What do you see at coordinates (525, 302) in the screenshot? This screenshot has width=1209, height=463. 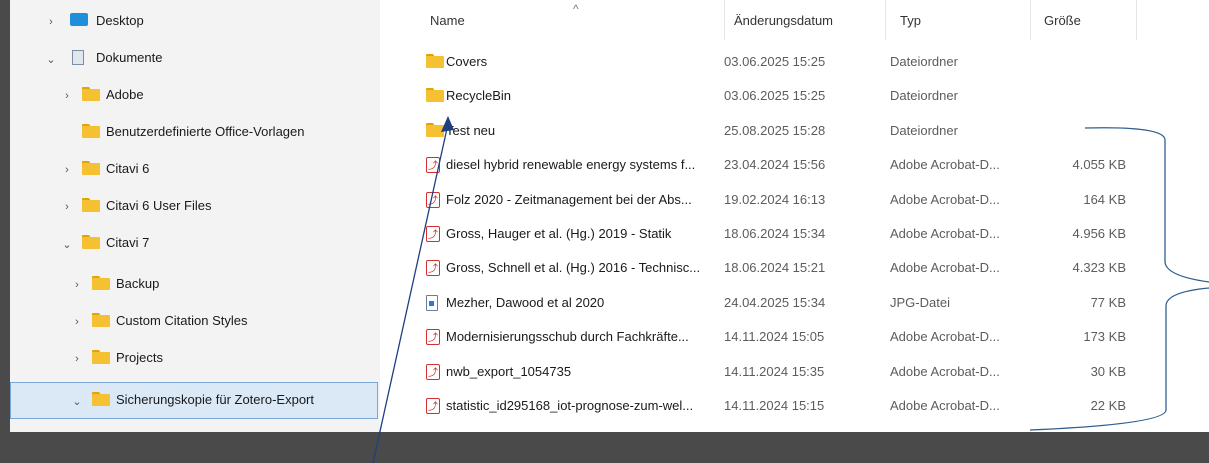 I see `file-name: Mezher, Dawood et al 2020` at bounding box center [525, 302].